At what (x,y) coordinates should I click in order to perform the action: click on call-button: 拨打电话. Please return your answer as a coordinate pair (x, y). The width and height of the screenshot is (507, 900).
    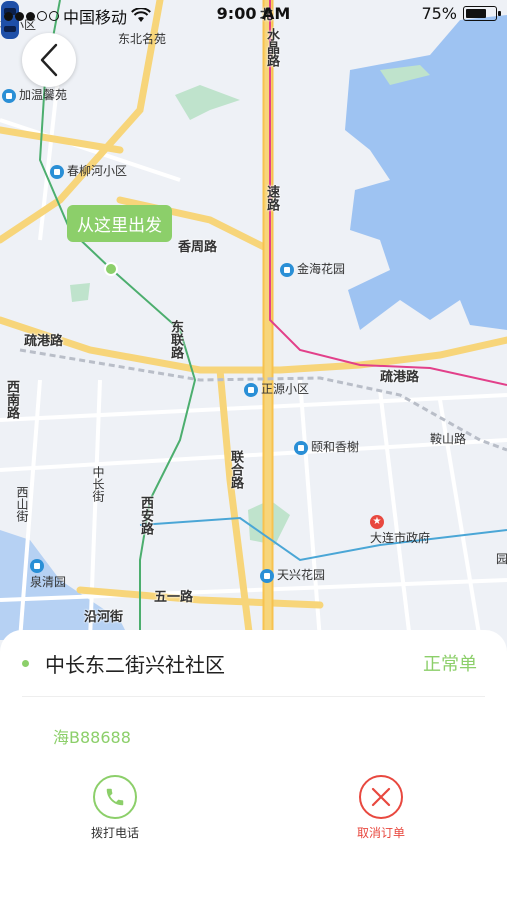
    Looking at the image, I should click on (115, 808).